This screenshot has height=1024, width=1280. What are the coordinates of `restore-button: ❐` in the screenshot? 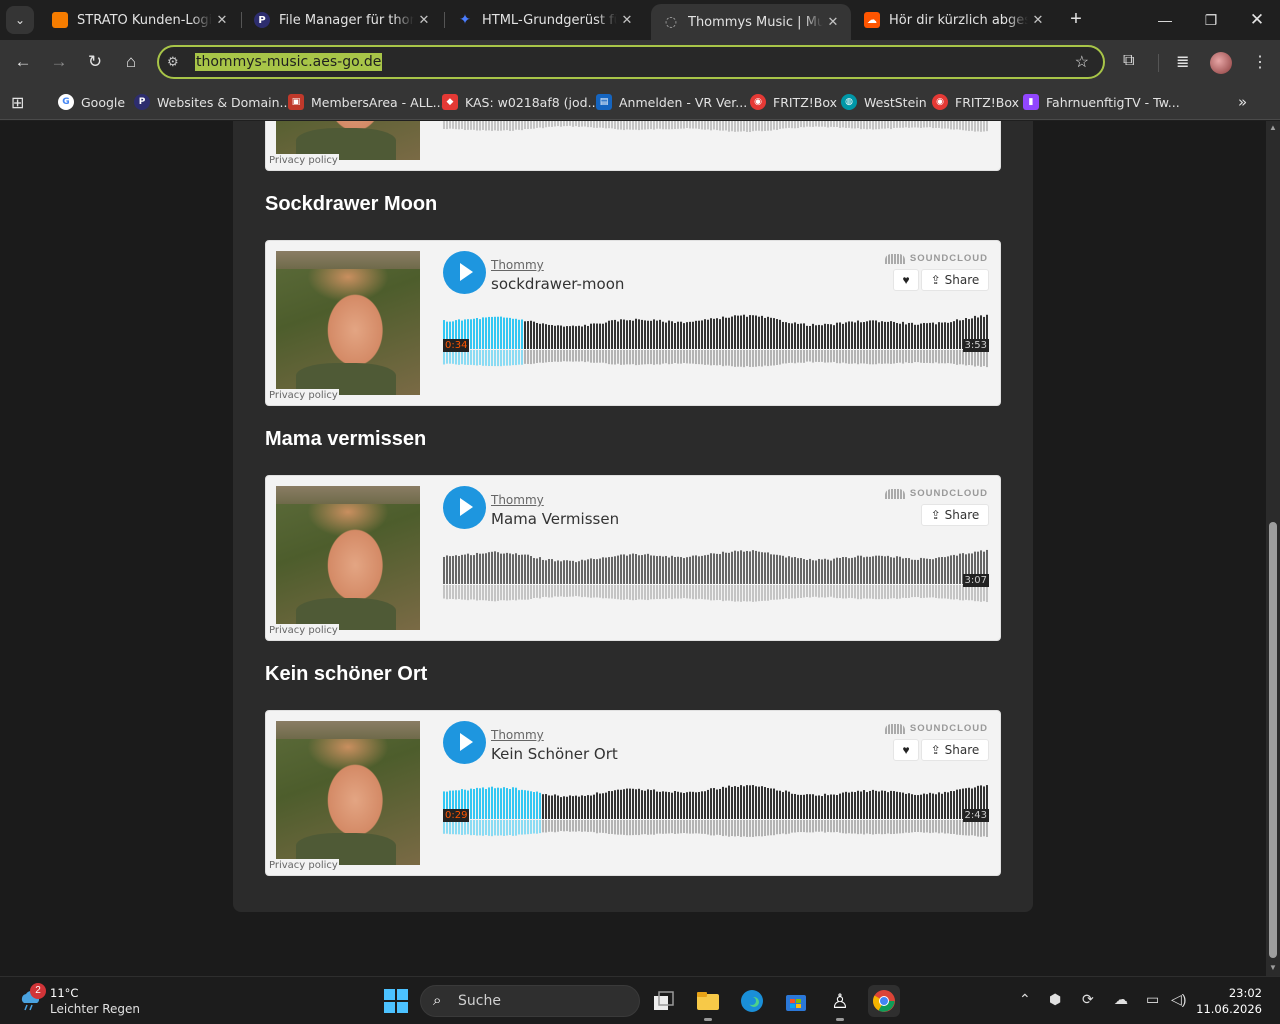 It's located at (1211, 20).